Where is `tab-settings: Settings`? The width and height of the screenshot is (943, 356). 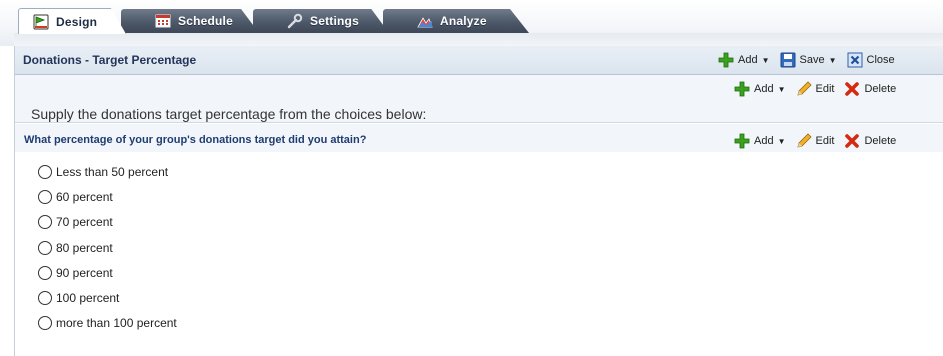
tab-settings: Settings is located at coordinates (321, 21).